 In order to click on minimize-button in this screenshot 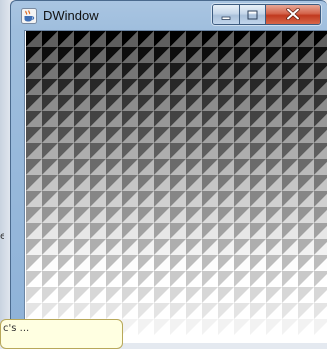, I will do `click(226, 14)`.